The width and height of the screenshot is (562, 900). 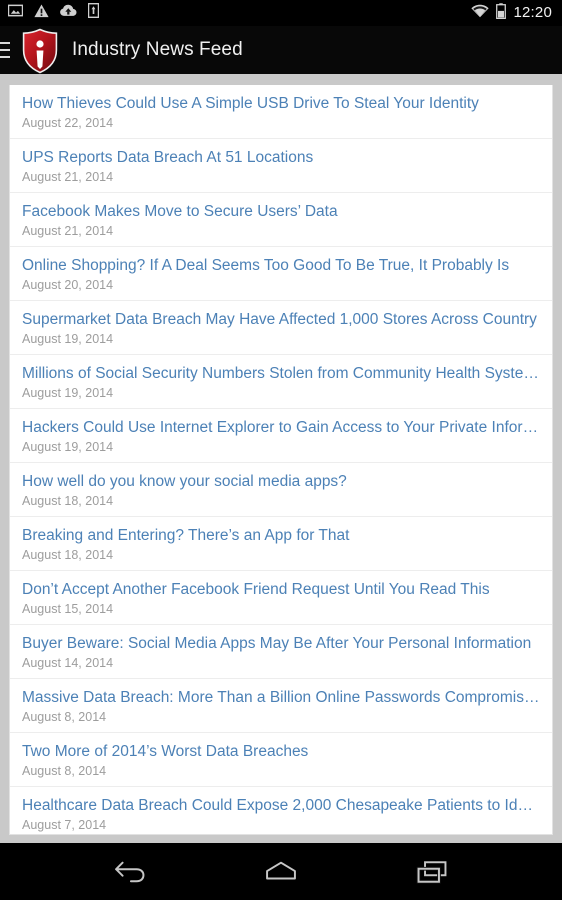 I want to click on warning-triangle-icon, so click(x=41, y=13).